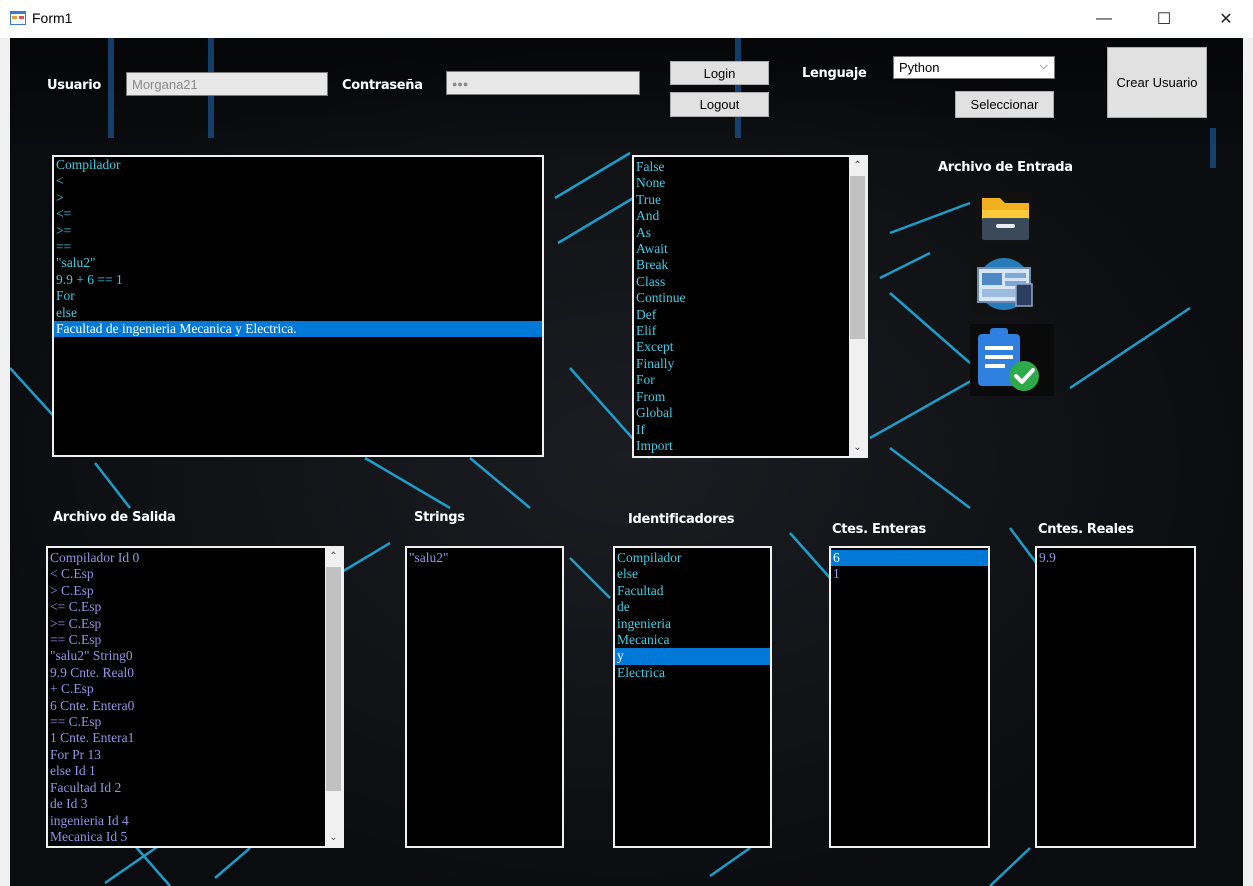 The height and width of the screenshot is (886, 1253). I want to click on window-titlebar: Form1 — ☐ ✕, so click(626, 19).